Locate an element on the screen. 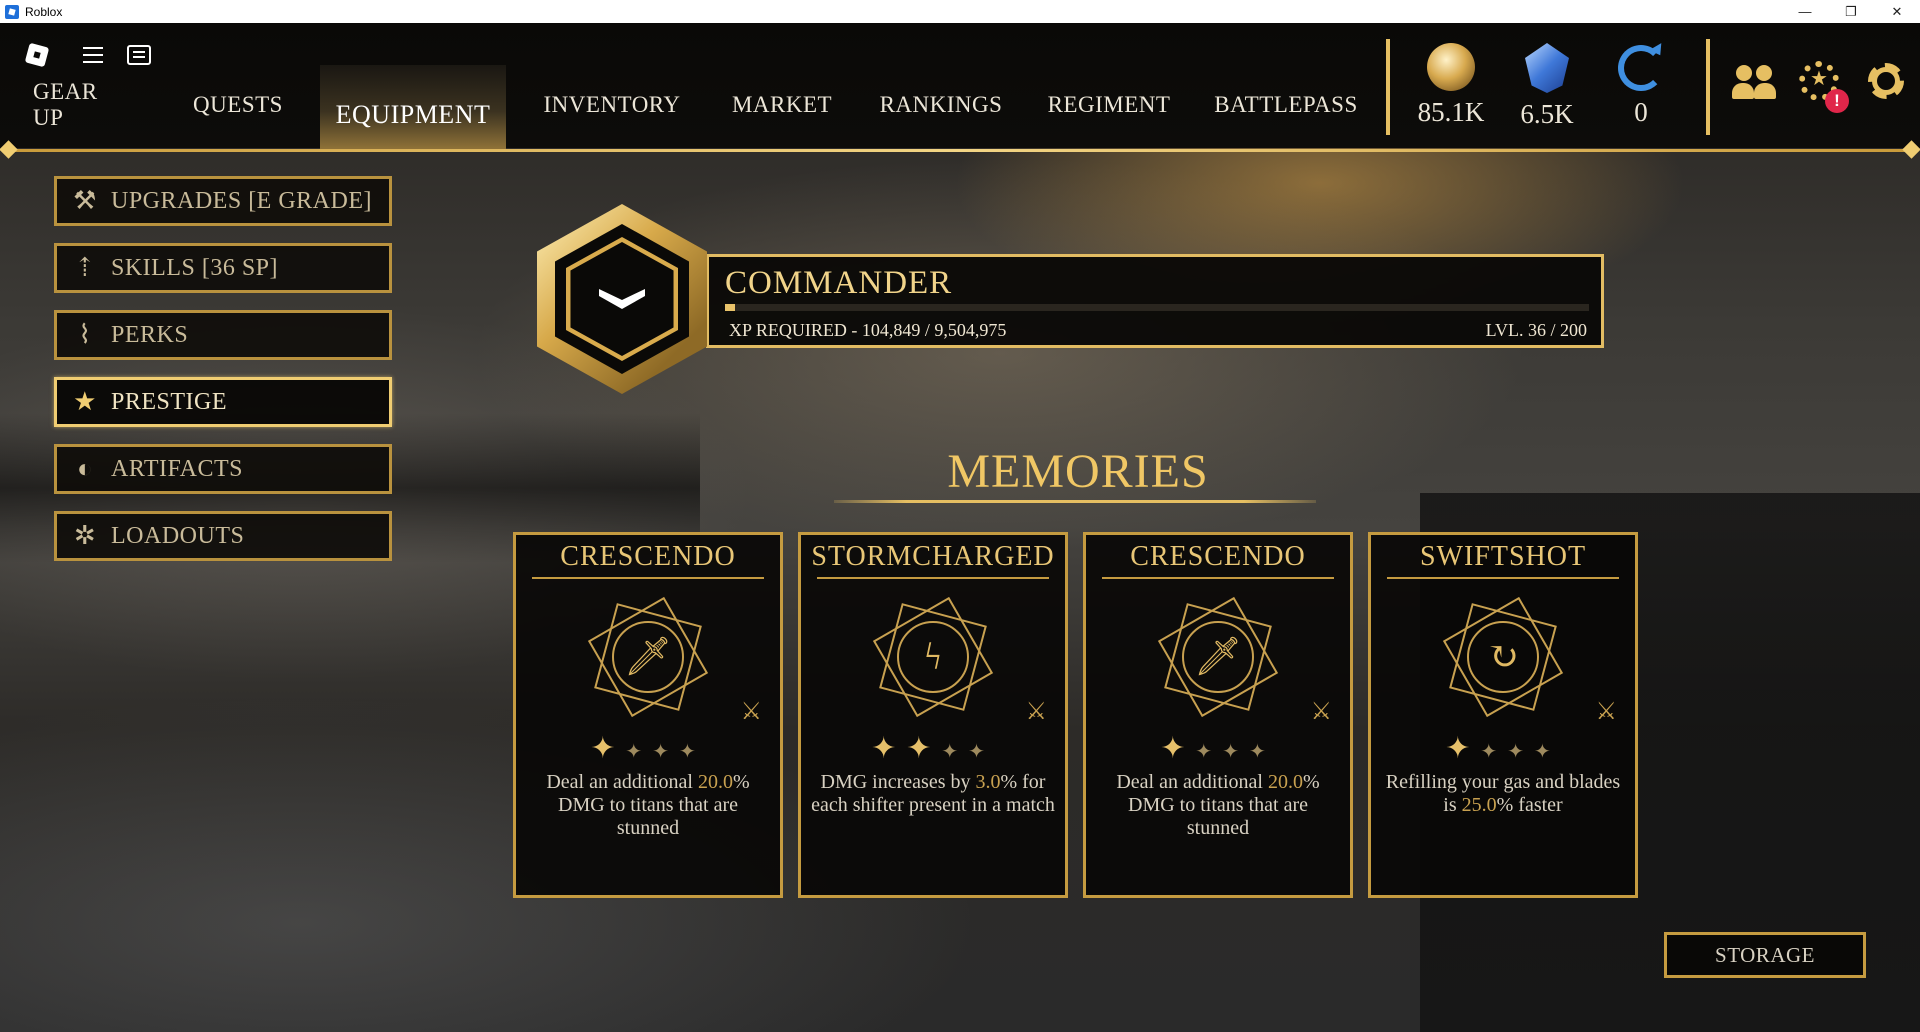 This screenshot has height=1032, width=1920. gold-currency: 85.1K is located at coordinates (1451, 85).